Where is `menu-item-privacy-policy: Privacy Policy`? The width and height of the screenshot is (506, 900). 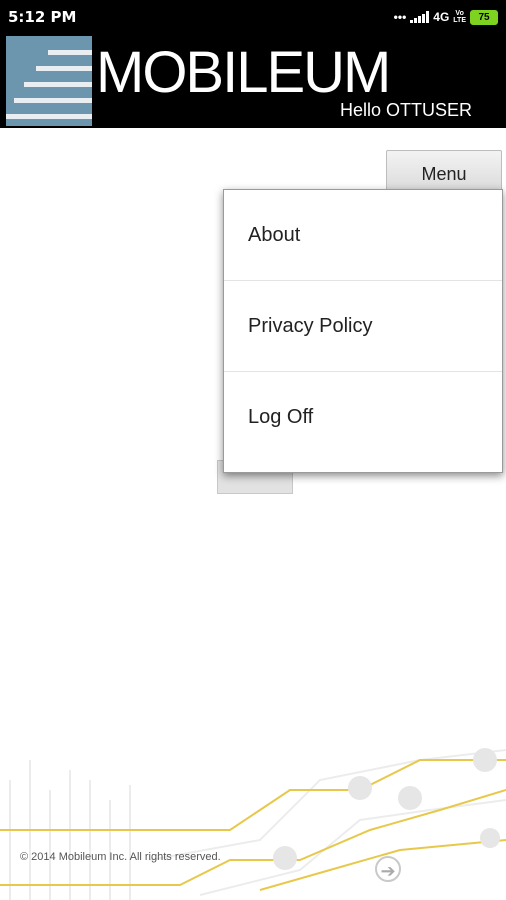 menu-item-privacy-policy: Privacy Policy is located at coordinates (363, 326).